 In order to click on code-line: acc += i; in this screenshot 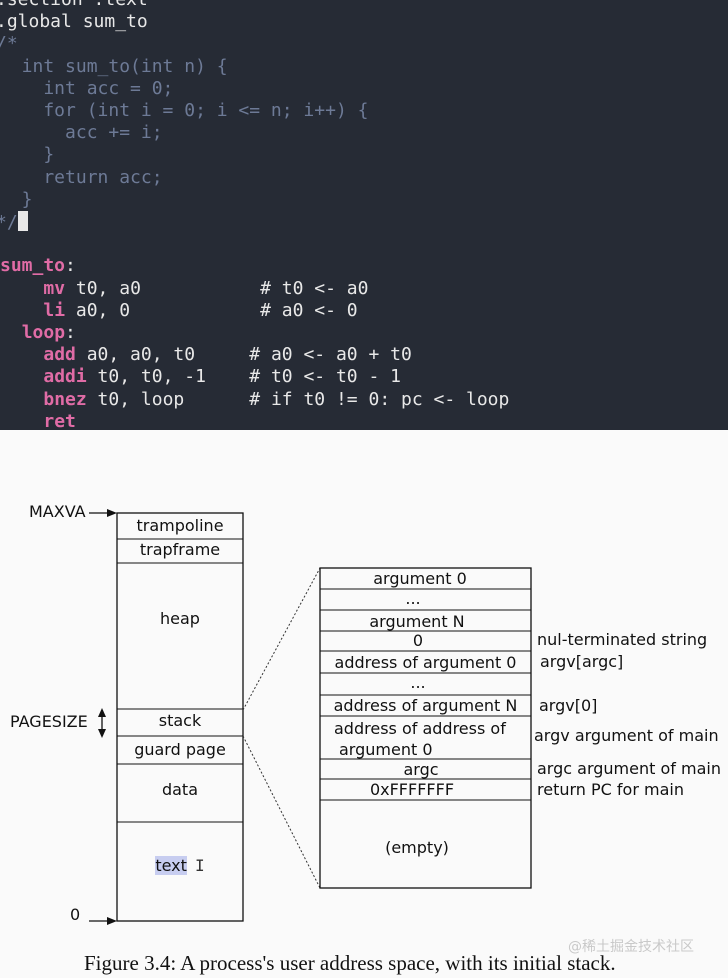, I will do `click(81, 133)`.